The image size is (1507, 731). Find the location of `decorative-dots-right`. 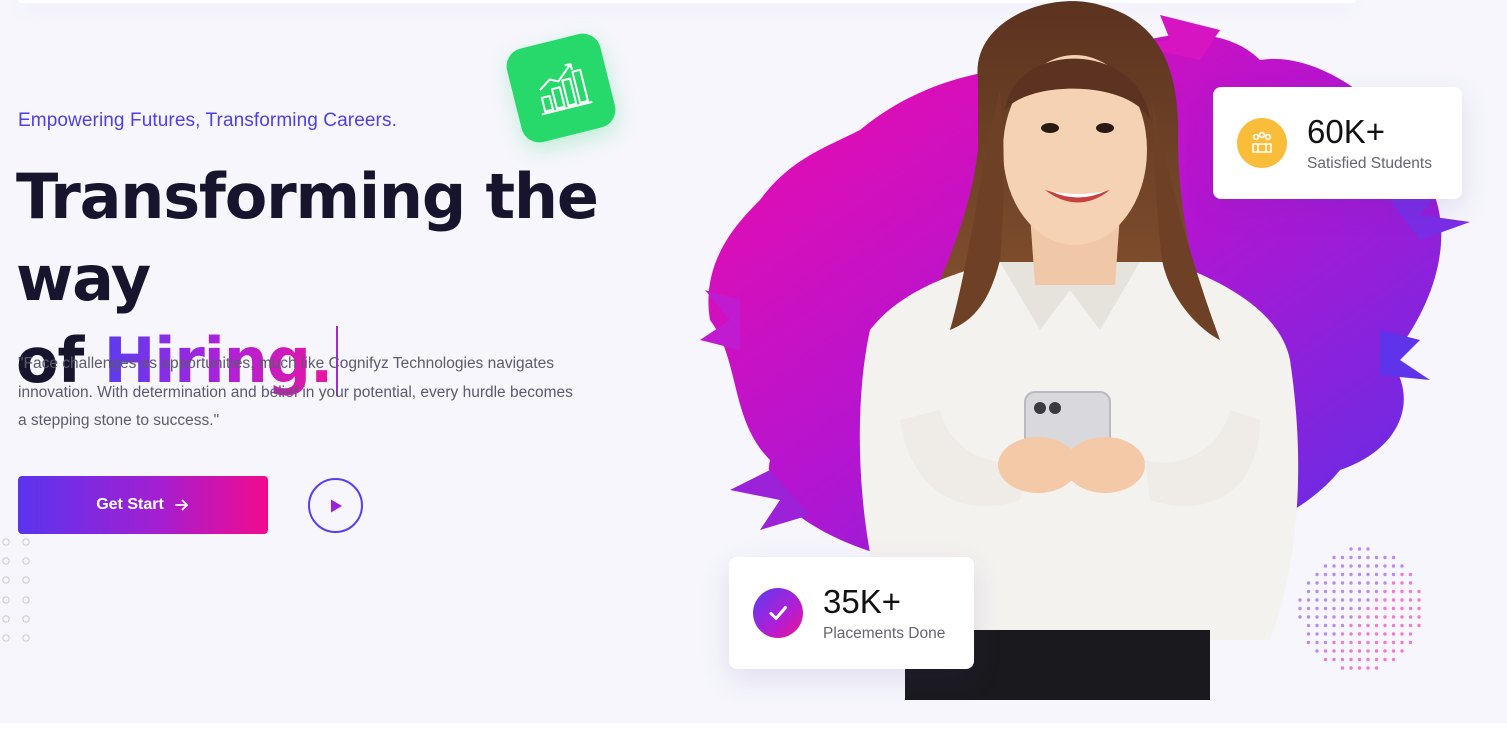

decorative-dots-right is located at coordinates (1359, 608).